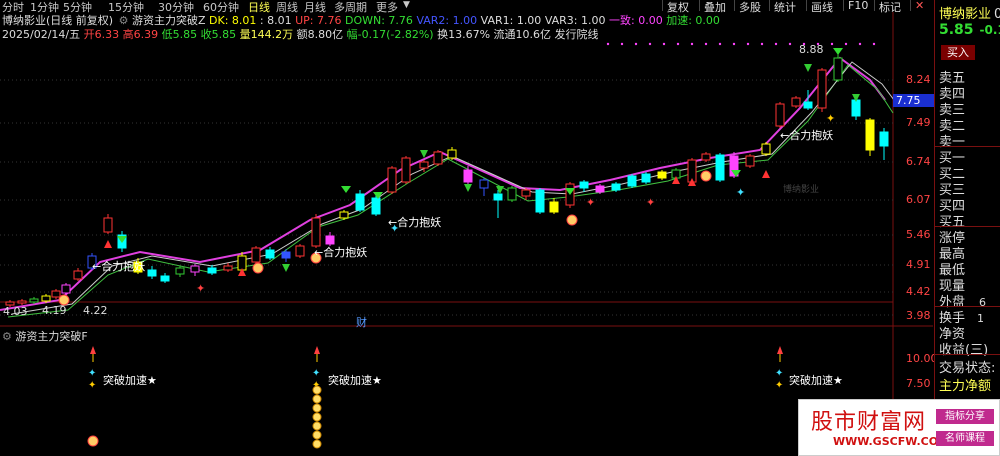  What do you see at coordinates (784, 7) in the screenshot?
I see `statistics-button: 统计` at bounding box center [784, 7].